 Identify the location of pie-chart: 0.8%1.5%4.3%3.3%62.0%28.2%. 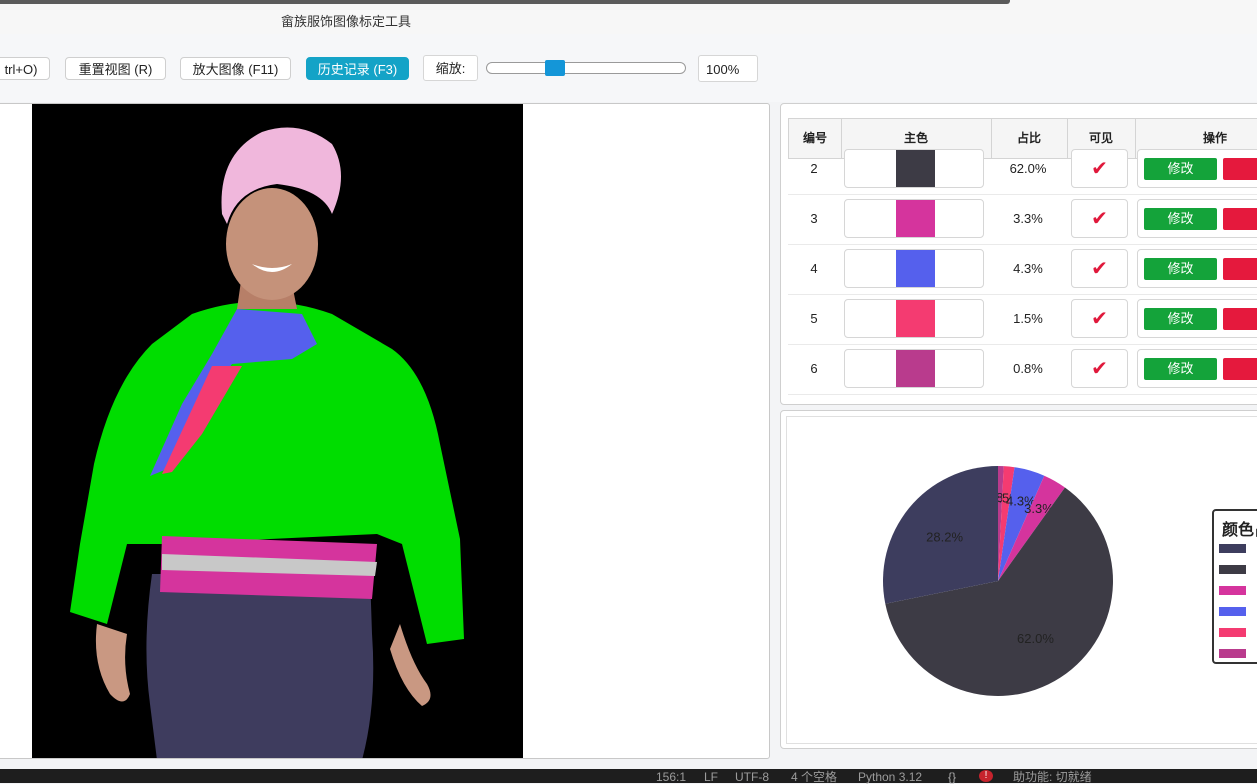
(998, 581).